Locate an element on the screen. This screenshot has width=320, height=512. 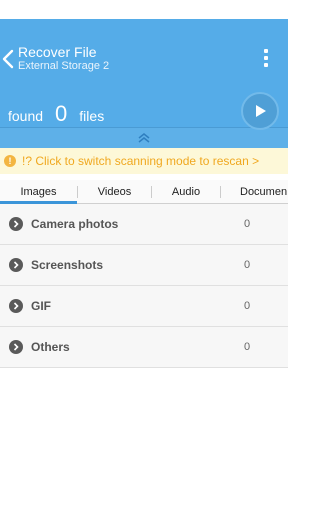
files-label: files is located at coordinates (92, 116).